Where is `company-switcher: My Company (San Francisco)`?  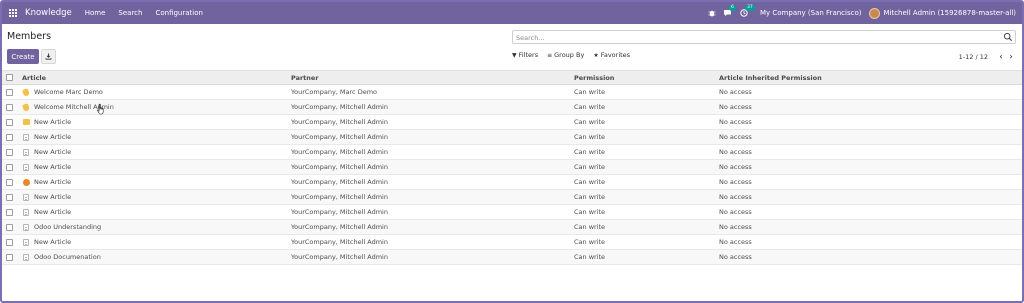
company-switcher: My Company (San Francisco) is located at coordinates (810, 13).